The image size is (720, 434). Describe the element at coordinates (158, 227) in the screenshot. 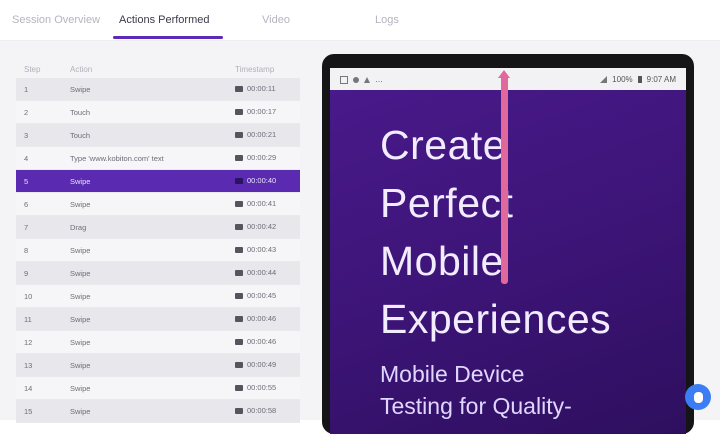

I see `table-row: 7 Drag 00:00:42` at that location.